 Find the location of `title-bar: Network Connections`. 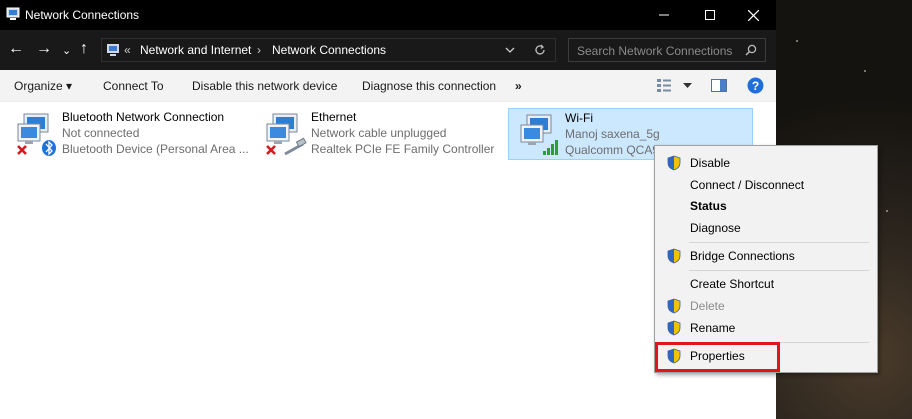

title-bar: Network Connections is located at coordinates (388, 15).